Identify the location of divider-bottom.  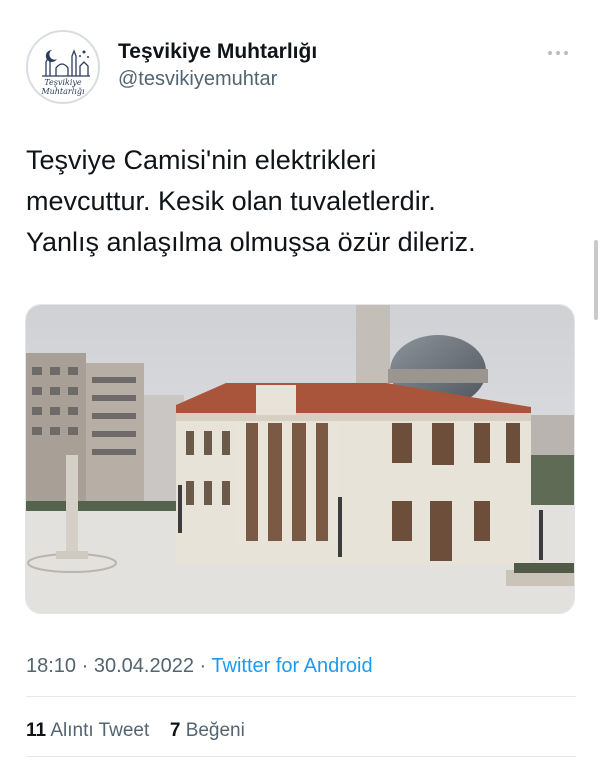
(301, 756).